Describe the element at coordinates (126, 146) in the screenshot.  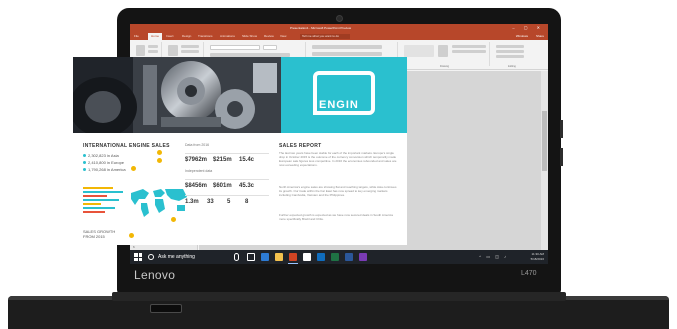
I see `engine-sales-title: INTERNATIONAL ENGINE SALES` at that location.